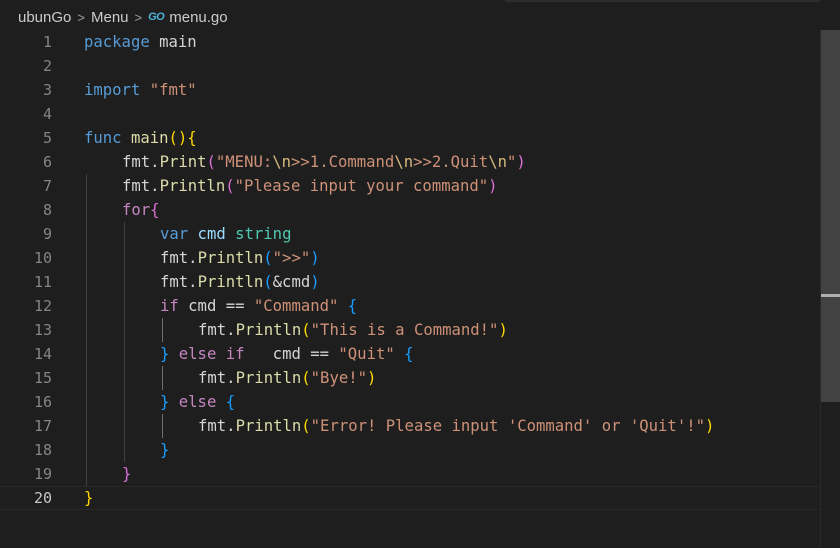 The height and width of the screenshot is (548, 840). I want to click on breadcrumb-item-subfolder: Menu, so click(110, 17).